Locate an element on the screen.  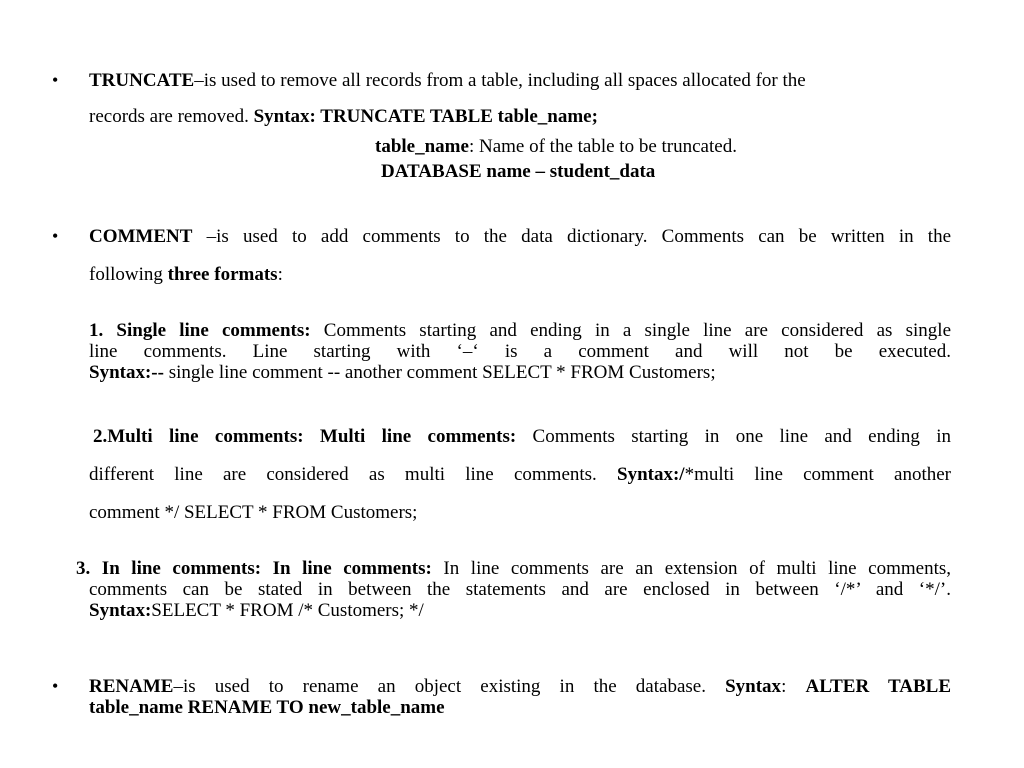
format-1-heading: 1. Single line comments: is located at coordinates (200, 330).